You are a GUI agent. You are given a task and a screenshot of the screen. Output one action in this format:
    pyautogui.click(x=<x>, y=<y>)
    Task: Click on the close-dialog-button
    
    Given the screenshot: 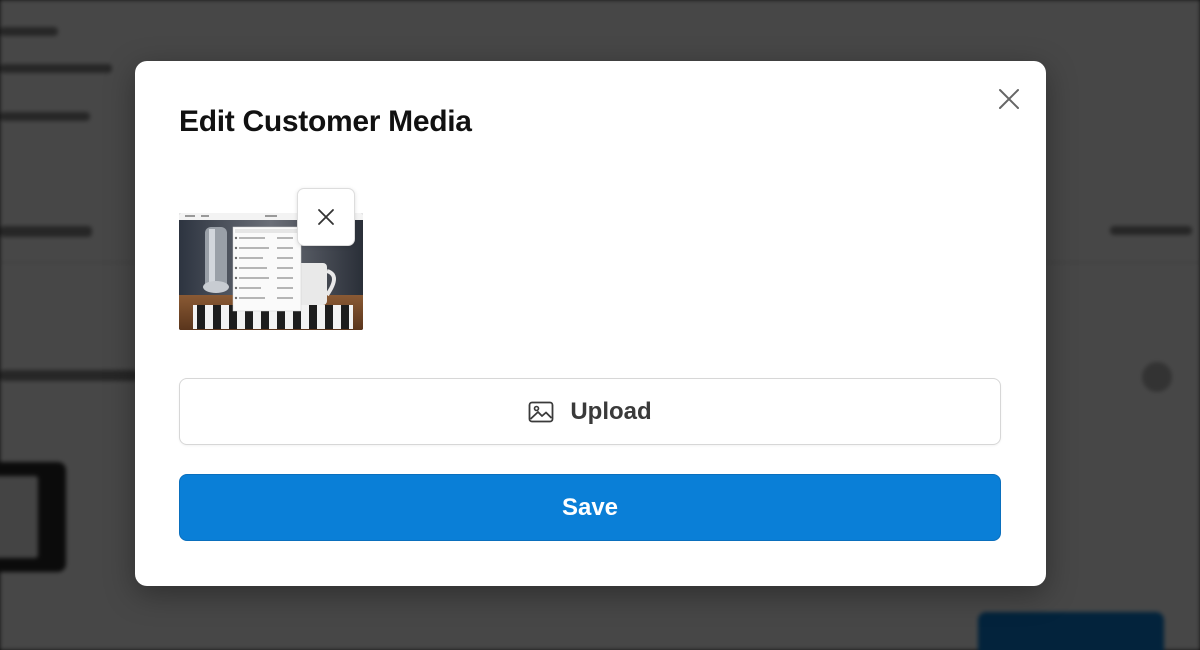 What is the action you would take?
    pyautogui.click(x=1009, y=99)
    